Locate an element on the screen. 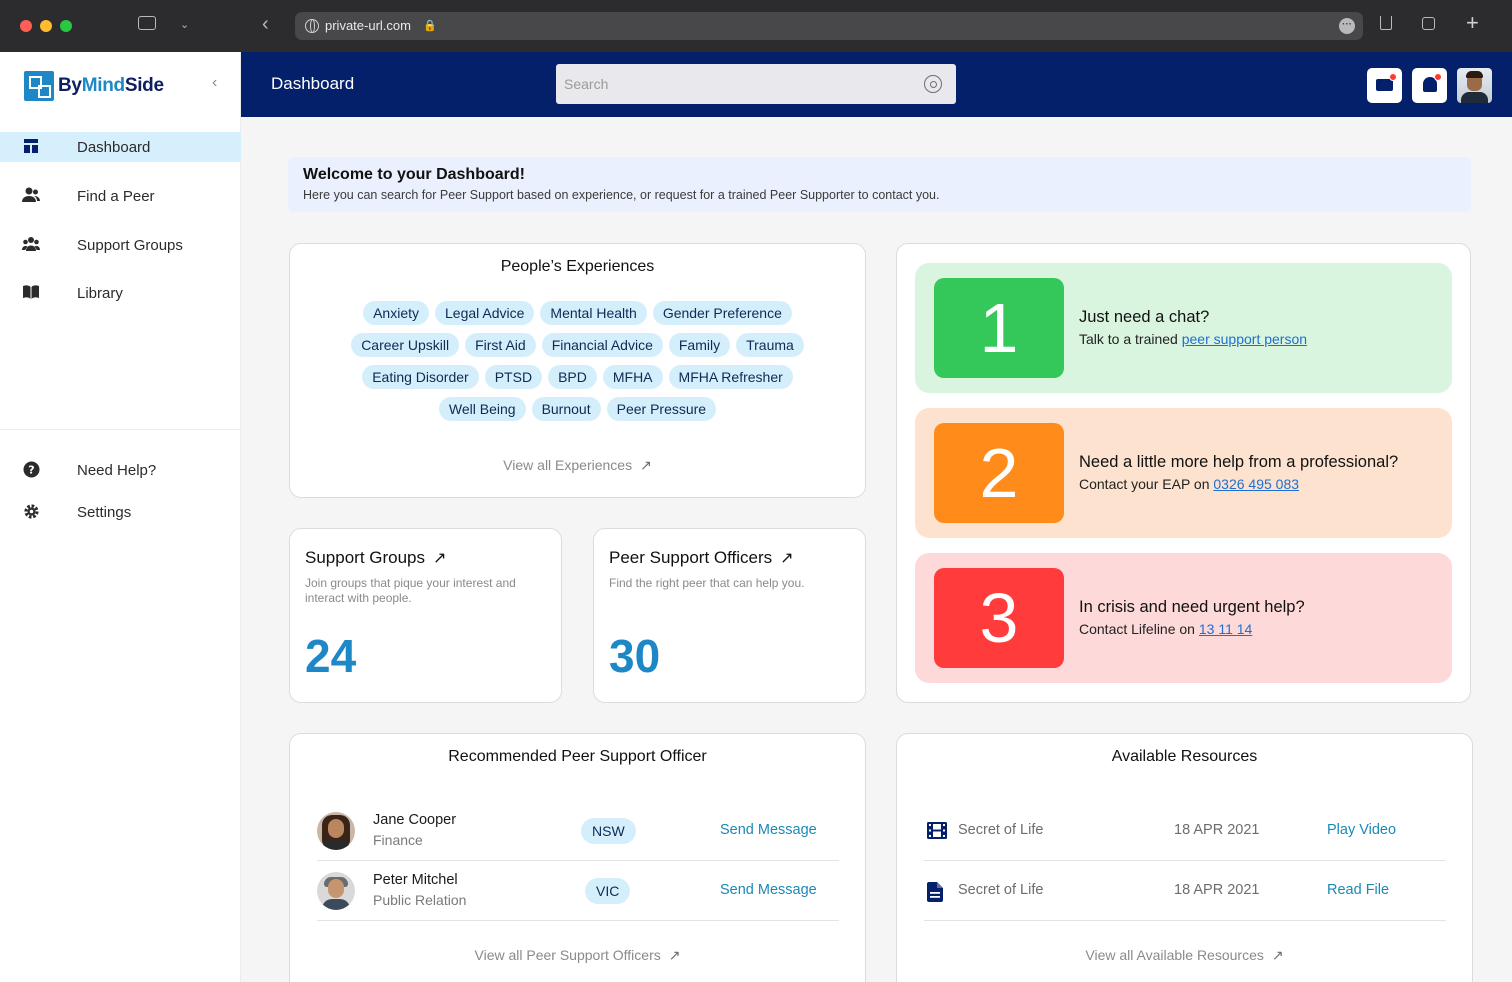  back-icon: ‹ is located at coordinates (265, 24).